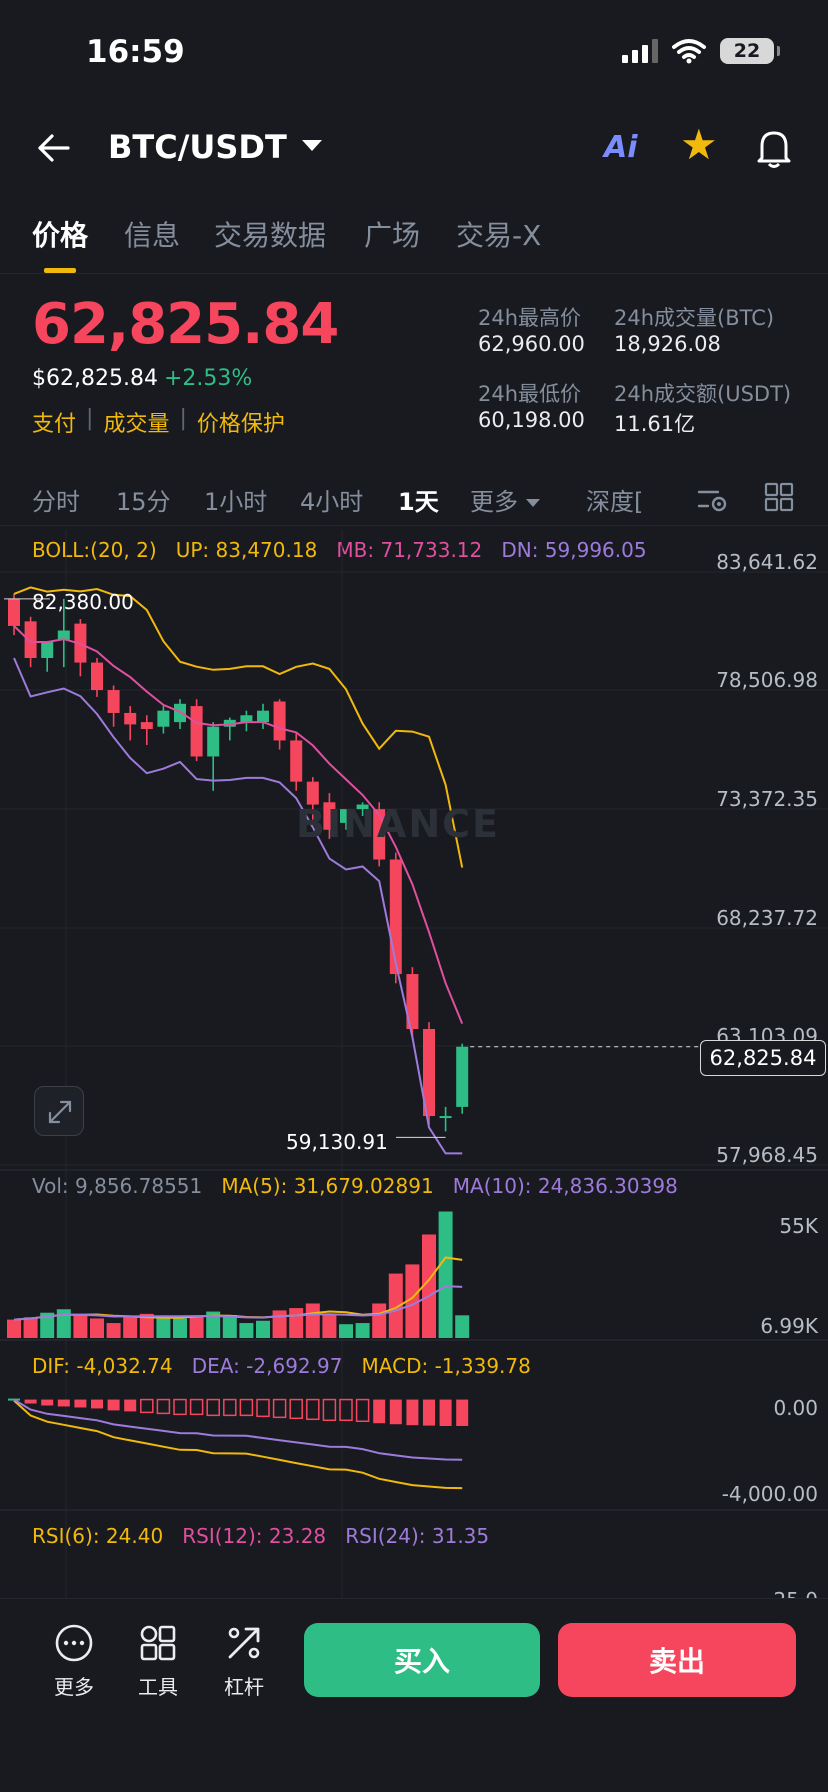 The width and height of the screenshot is (828, 1792). I want to click on bell-icon, so click(774, 148).